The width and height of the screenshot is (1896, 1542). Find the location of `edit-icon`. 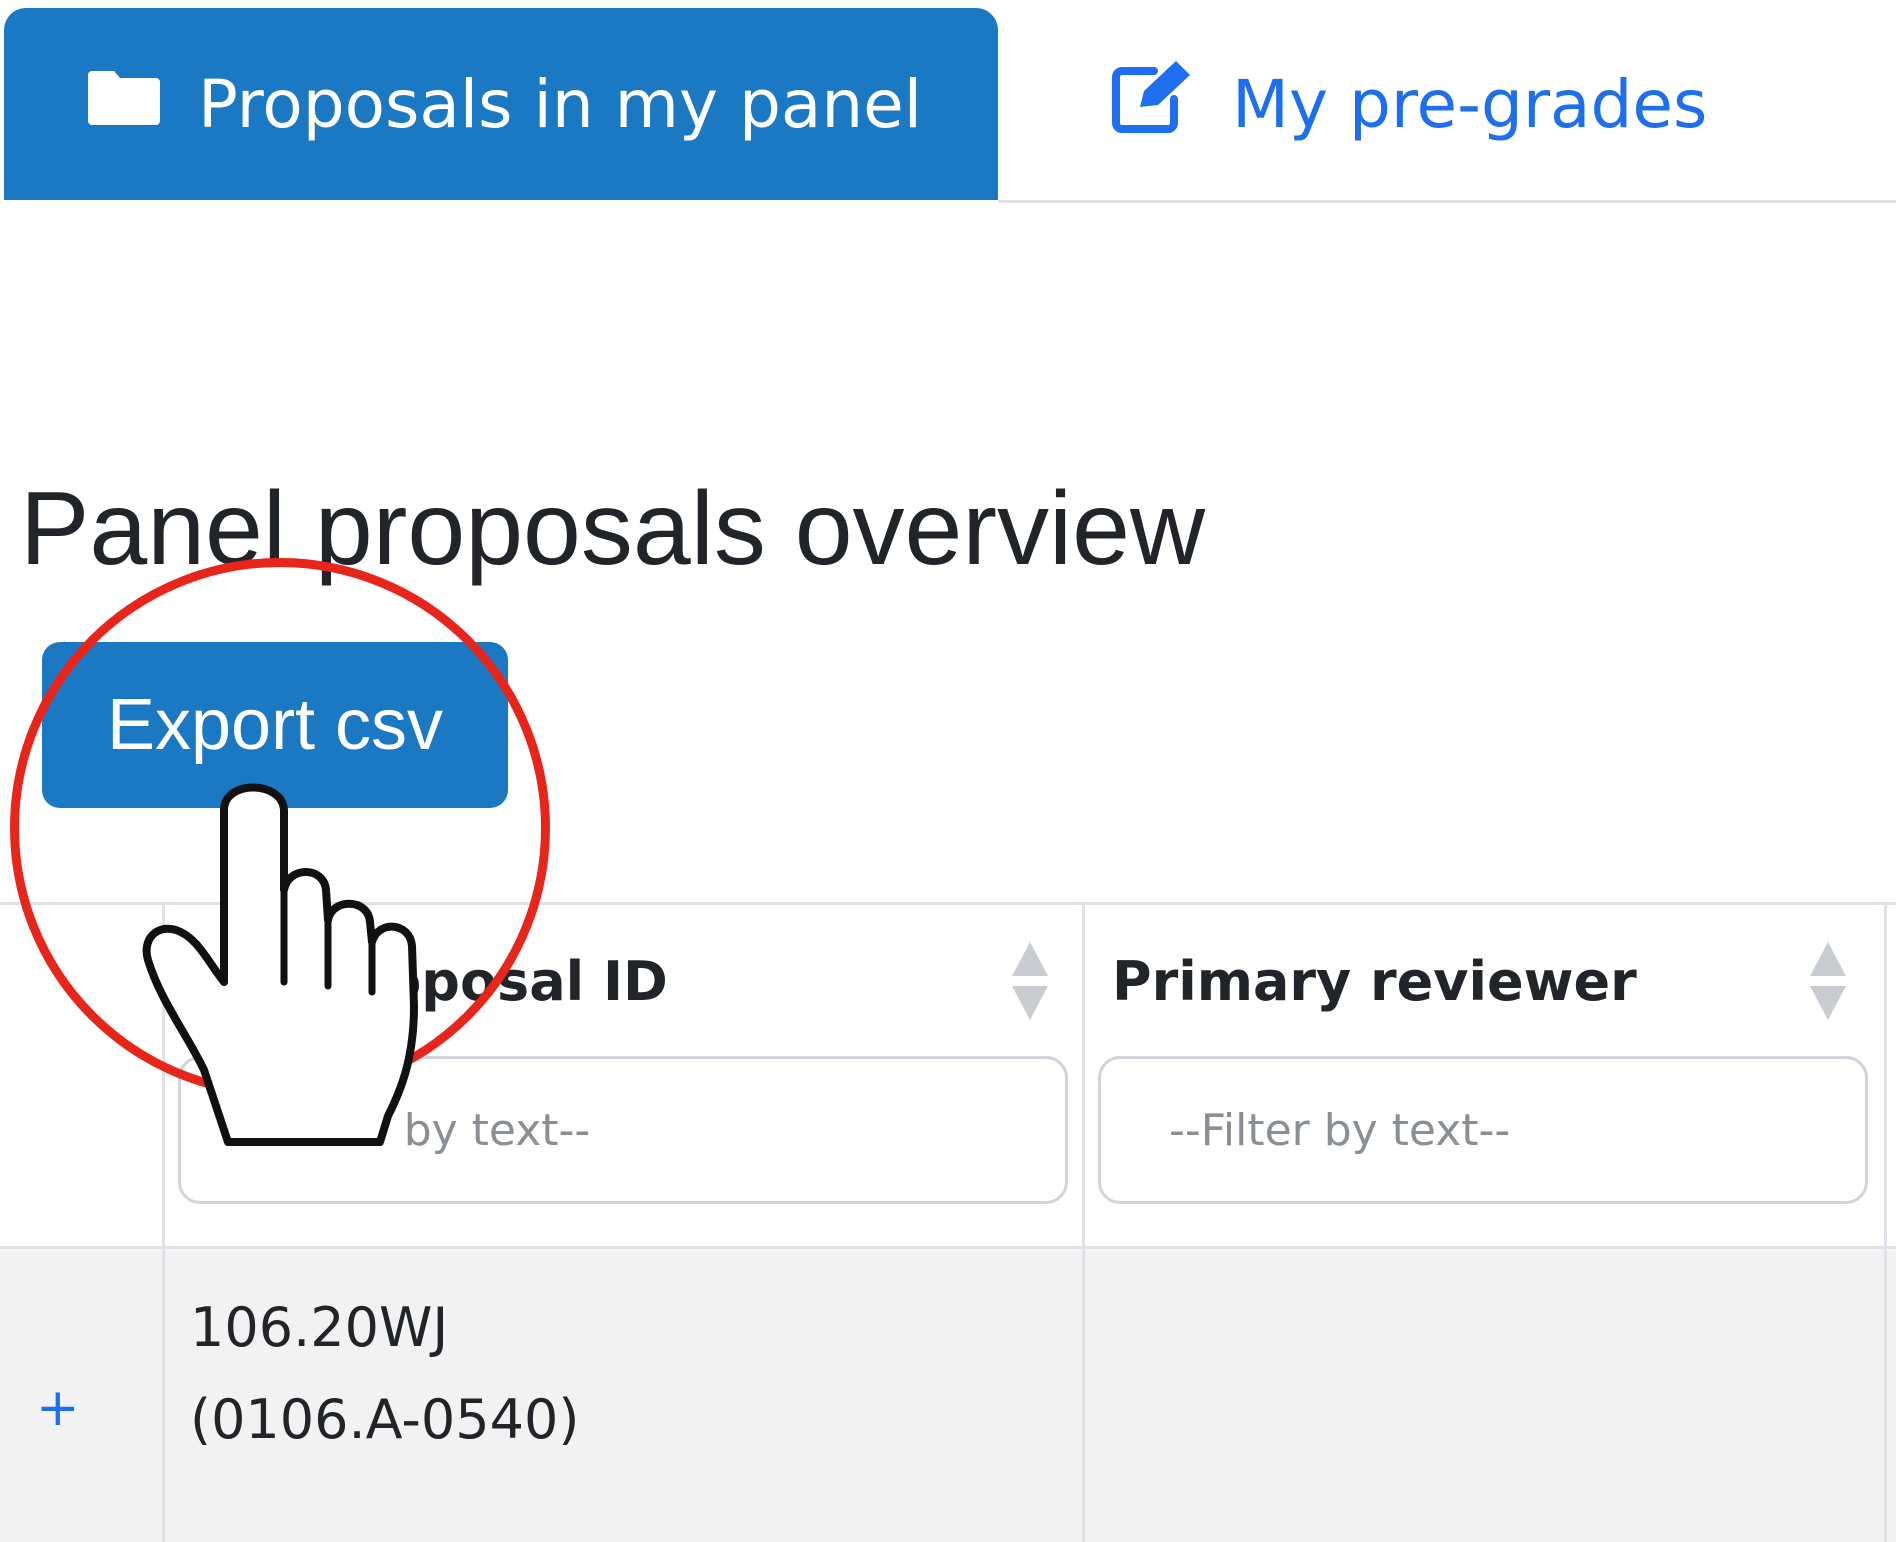

edit-icon is located at coordinates (1153, 104).